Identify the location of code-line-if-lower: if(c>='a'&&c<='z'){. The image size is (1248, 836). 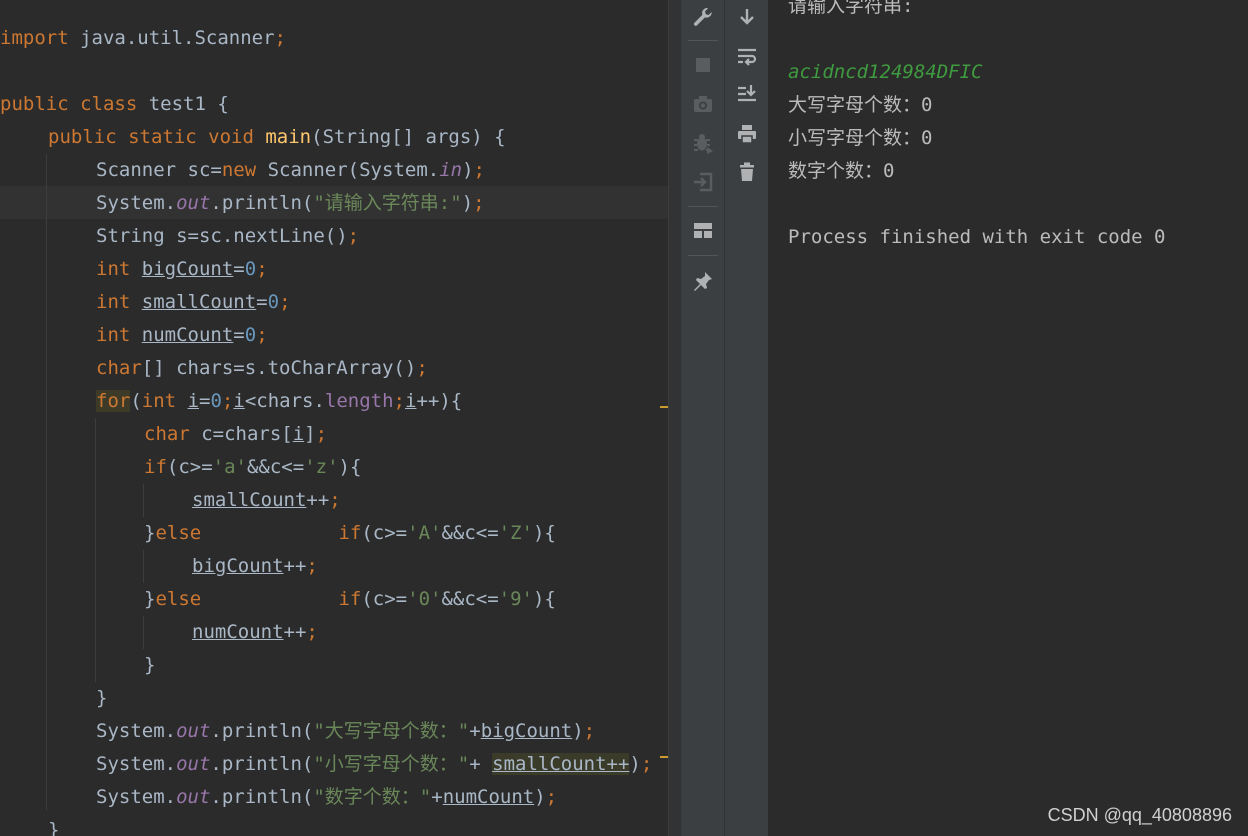
(252, 467).